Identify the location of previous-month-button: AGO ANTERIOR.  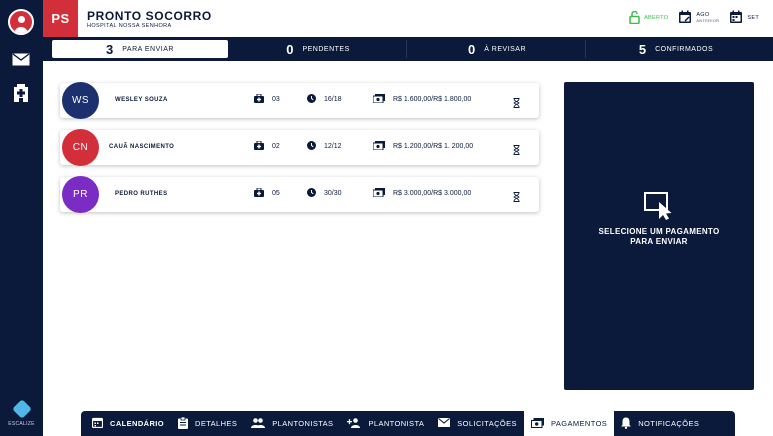
(698, 18).